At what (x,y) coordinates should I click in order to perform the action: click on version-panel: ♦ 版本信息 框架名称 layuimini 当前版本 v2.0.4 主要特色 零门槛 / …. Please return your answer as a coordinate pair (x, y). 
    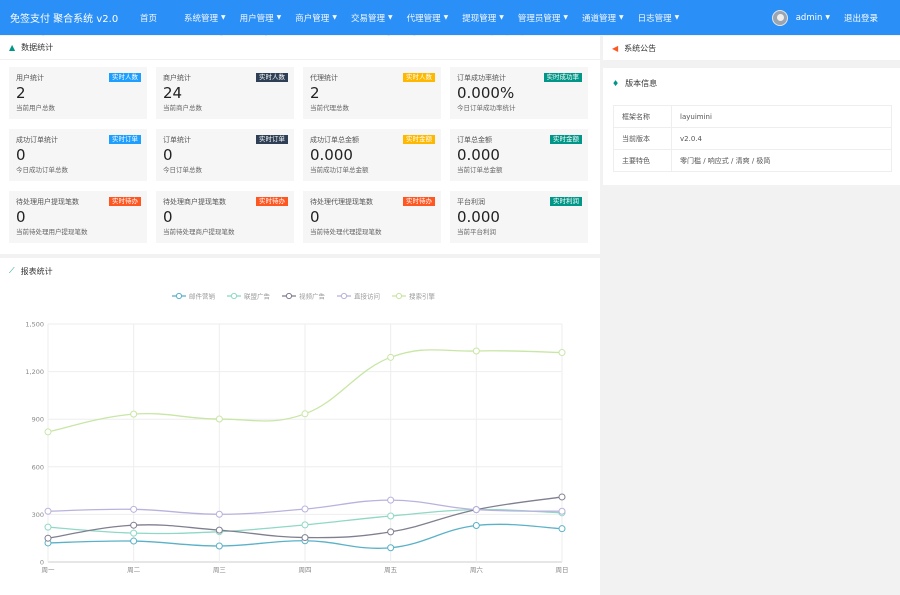
    Looking at the image, I should click on (751, 126).